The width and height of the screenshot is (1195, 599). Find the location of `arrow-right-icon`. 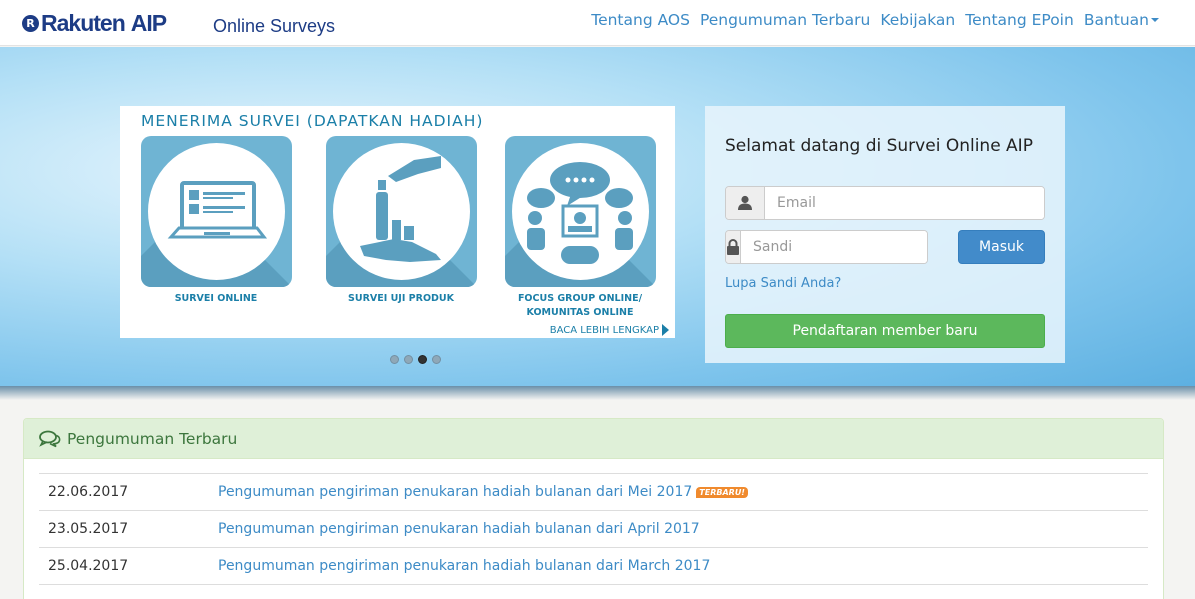

arrow-right-icon is located at coordinates (665, 330).